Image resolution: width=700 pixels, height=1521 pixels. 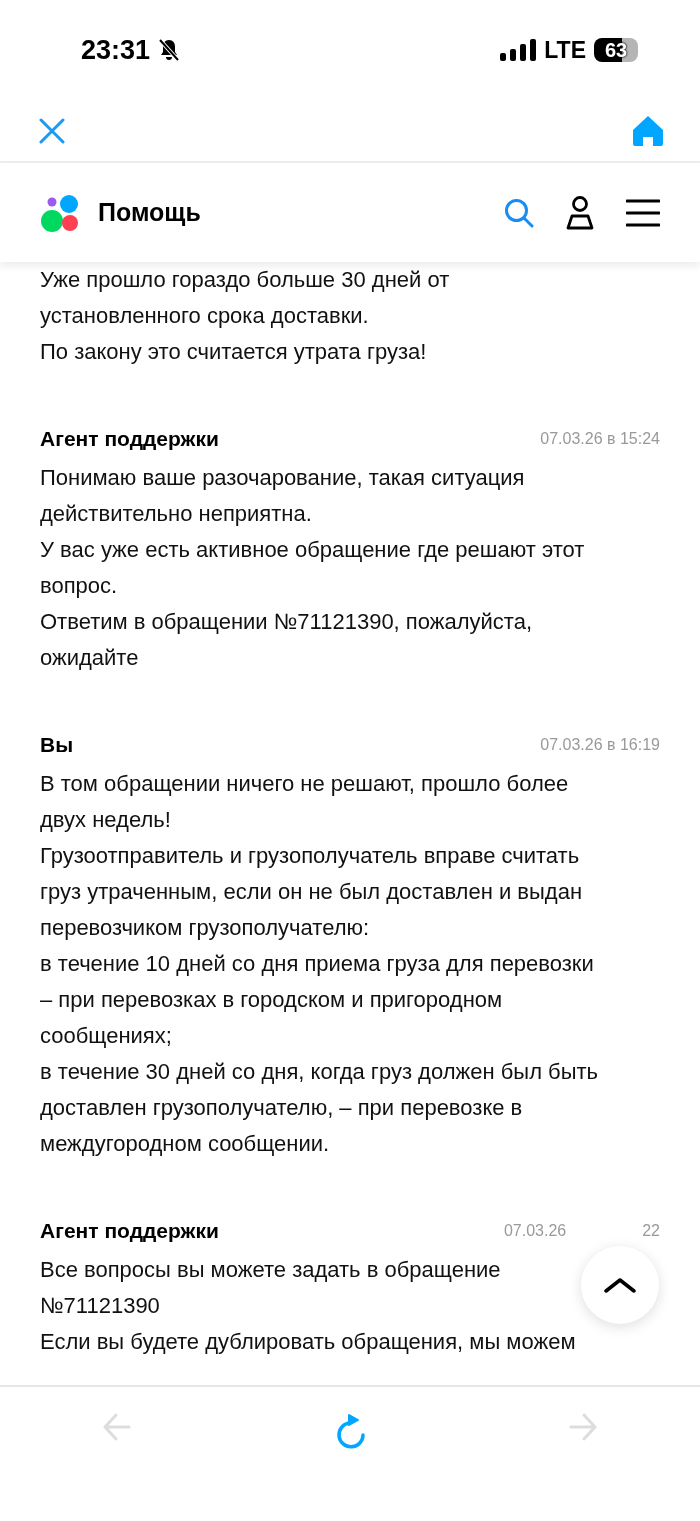 I want to click on message-text: Понимаю ваше разочарование, такая ситуация действительно неприятна. У вас уже есть активное обращение где решают этот вопрос. Ответим в обращении №71121390, пожалуйста, ожидайте, so click(x=312, y=568).